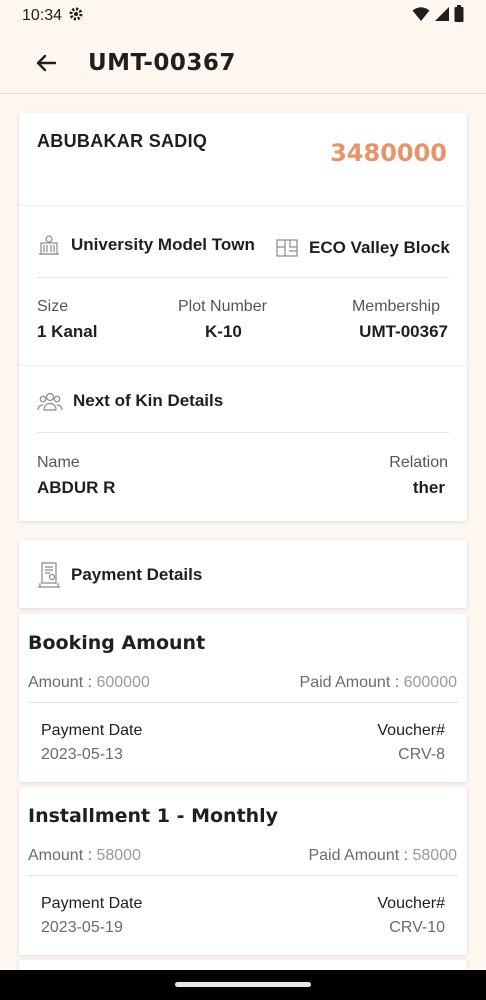 Image resolution: width=486 pixels, height=1000 pixels. I want to click on next-of-kin-title: Next of Kin Details, so click(148, 400).